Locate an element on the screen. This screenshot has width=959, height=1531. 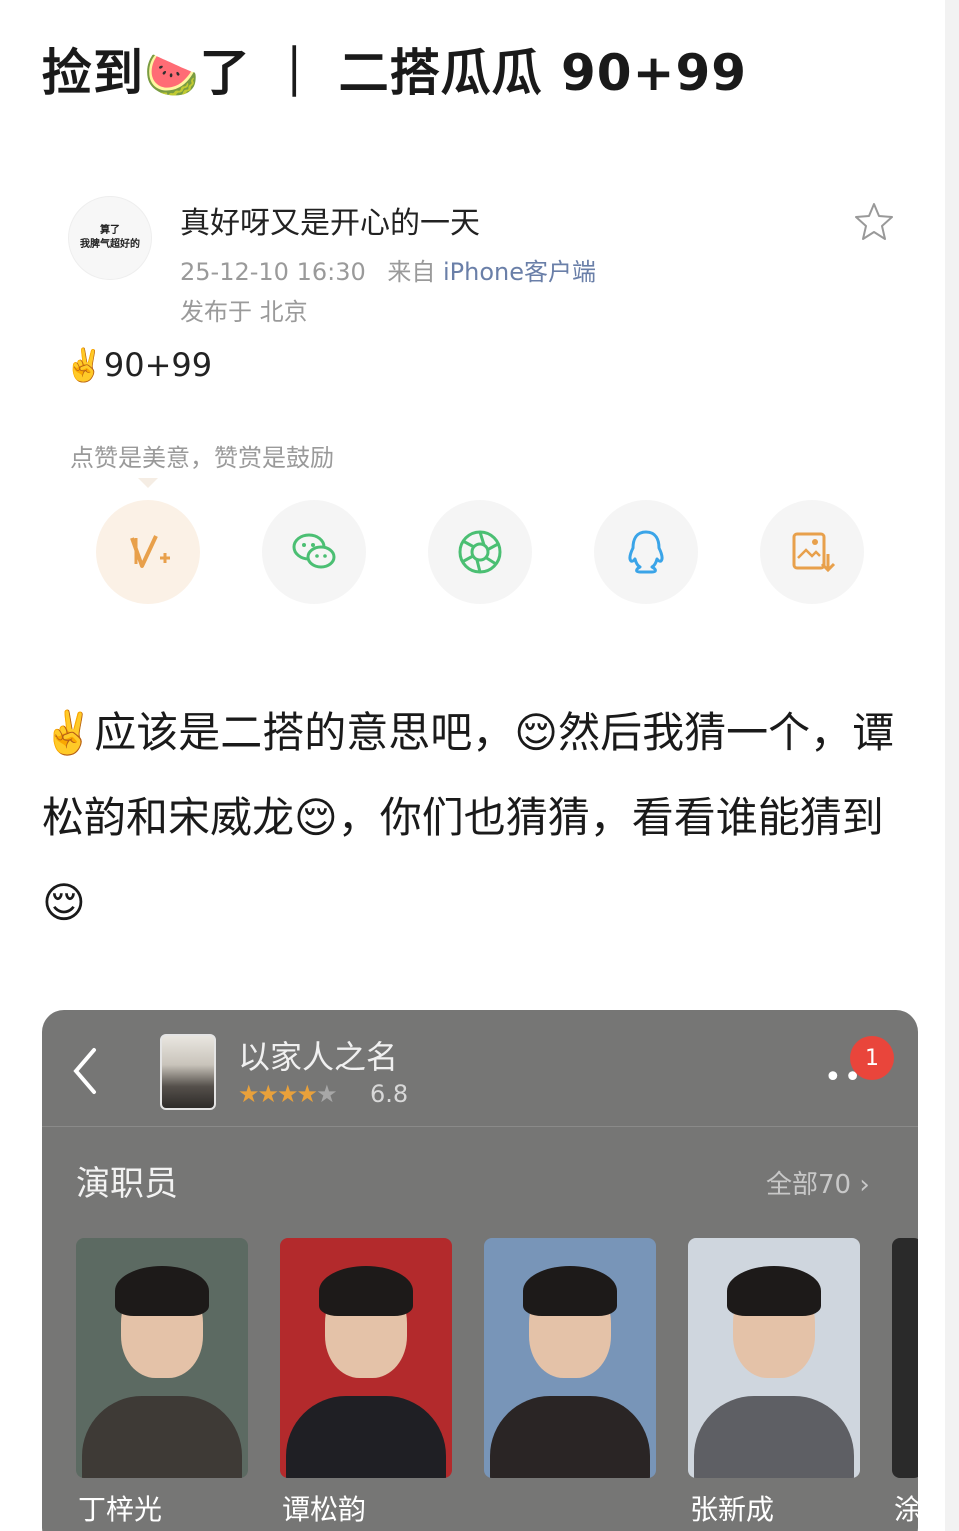
avatar-text-line-1: 算了 is located at coordinates (110, 230).